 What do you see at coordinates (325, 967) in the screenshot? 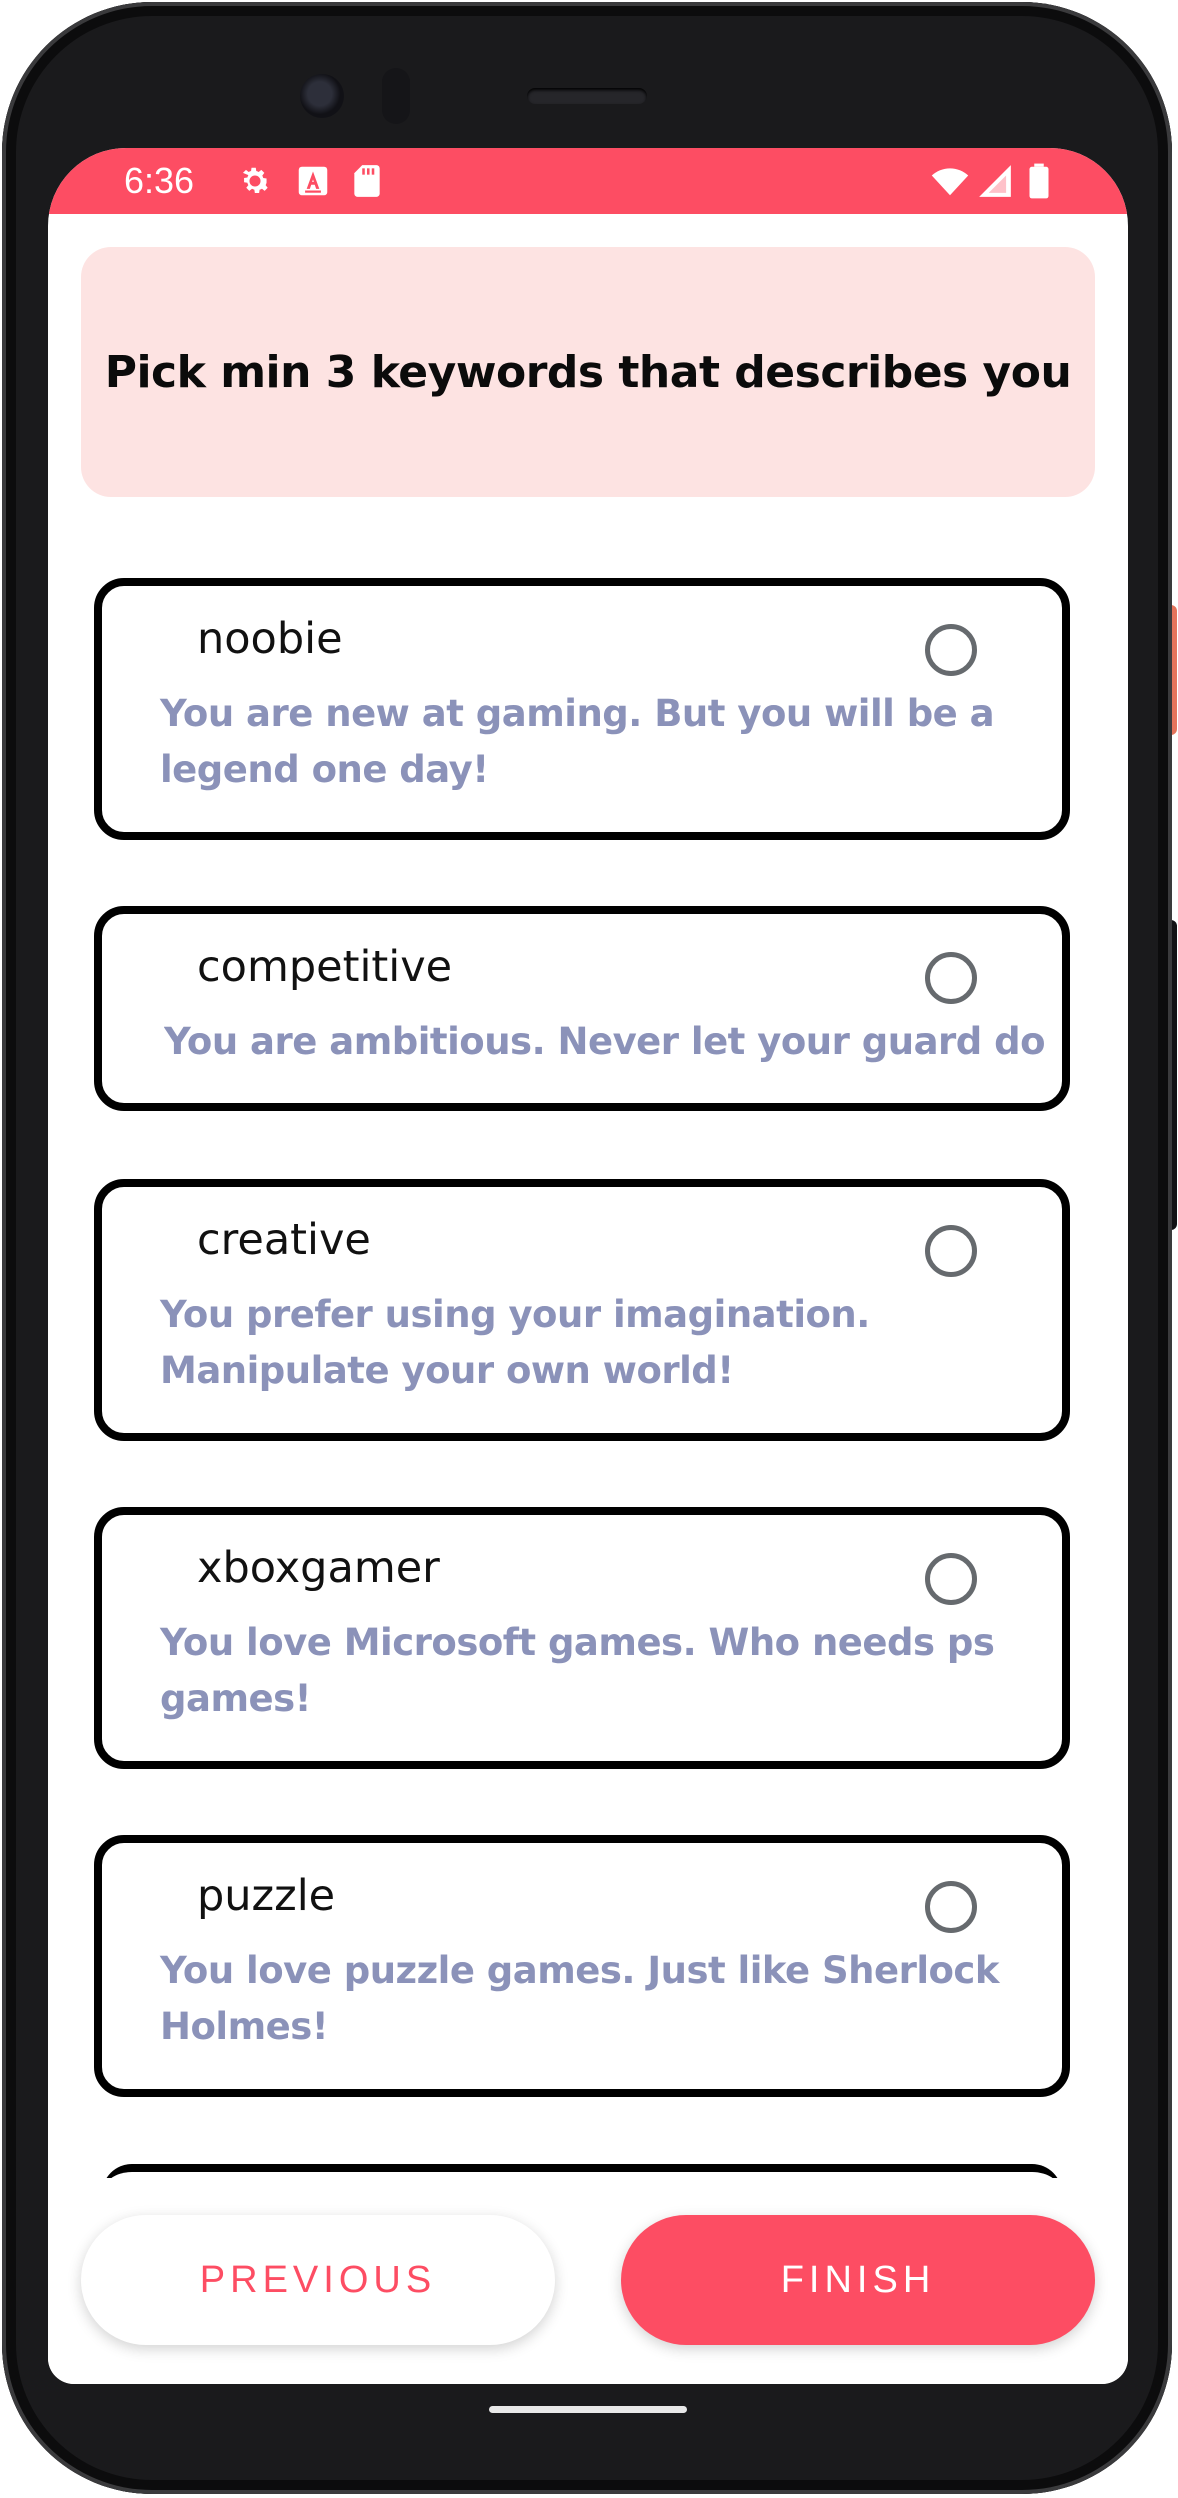
I see `option-title: competitive` at bounding box center [325, 967].